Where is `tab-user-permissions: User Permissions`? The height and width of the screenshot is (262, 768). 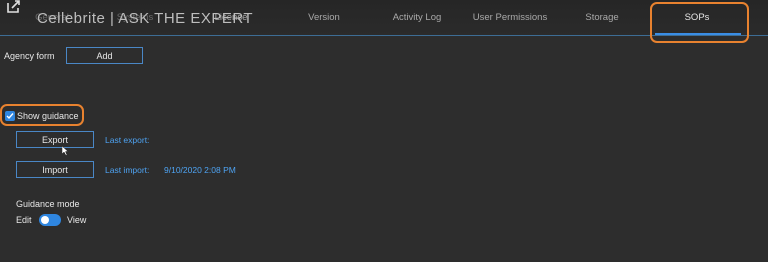 tab-user-permissions: User Permissions is located at coordinates (510, 17).